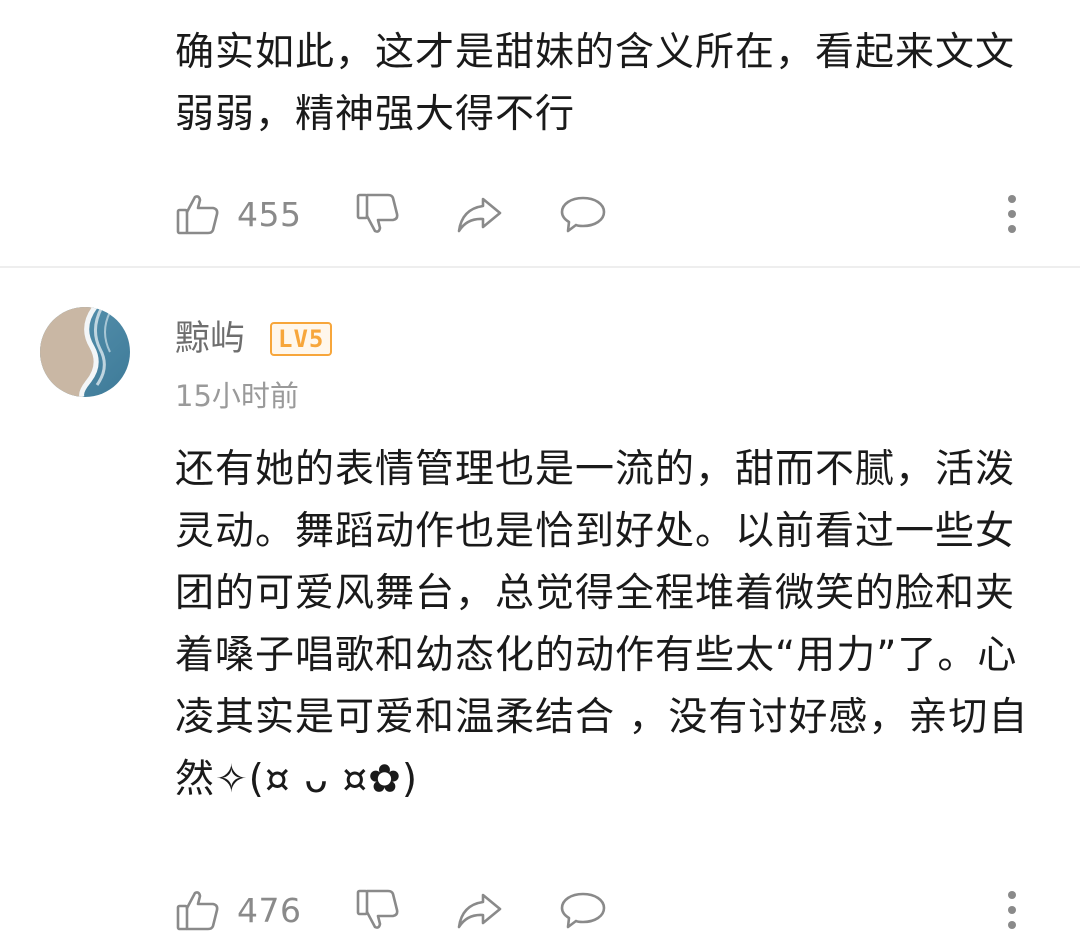 The image size is (1080, 945). What do you see at coordinates (595, 83) in the screenshot?
I see `comment-text: 确实如此，这才是甜妹的含义所在，看起来文文弱弱，精神强大得不行` at bounding box center [595, 83].